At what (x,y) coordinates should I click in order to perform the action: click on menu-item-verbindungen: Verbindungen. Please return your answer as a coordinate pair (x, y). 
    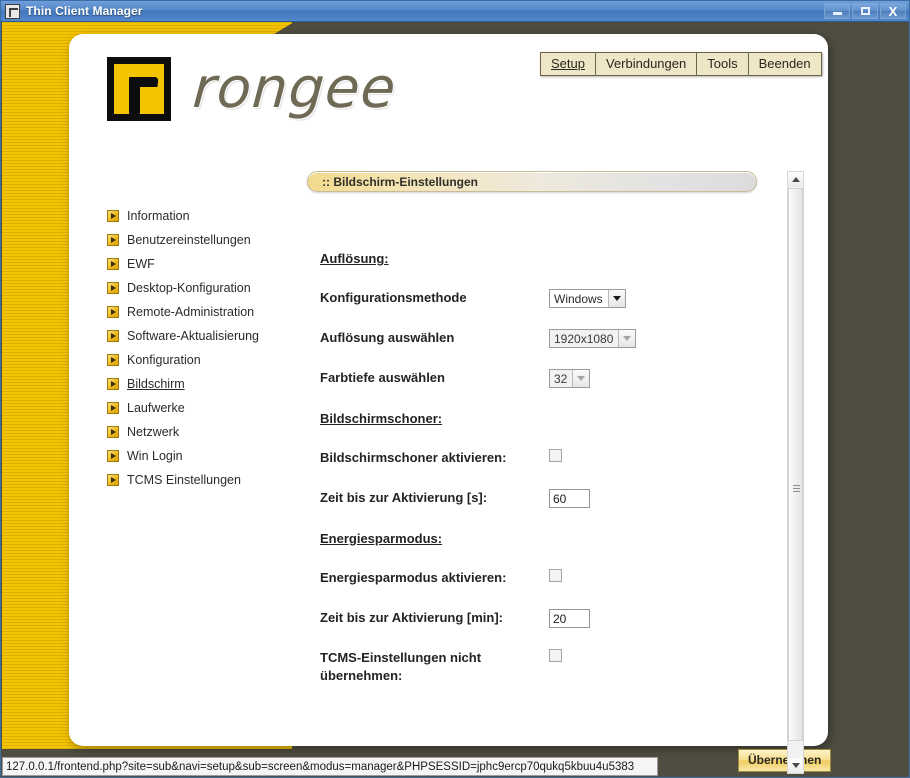
    Looking at the image, I should click on (646, 64).